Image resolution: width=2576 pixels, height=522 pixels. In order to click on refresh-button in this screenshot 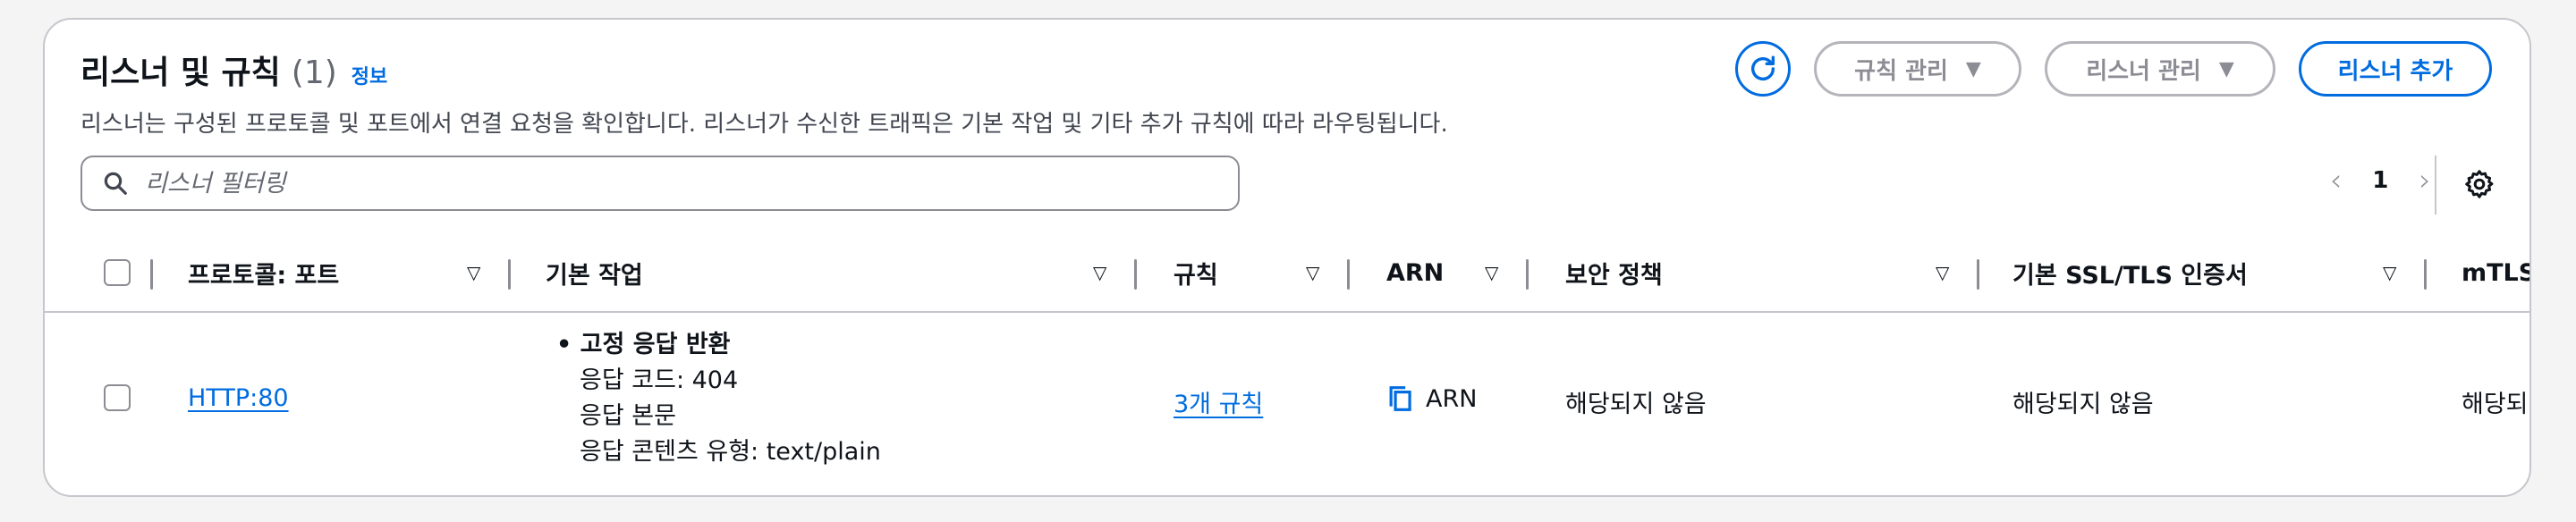, I will do `click(1763, 69)`.